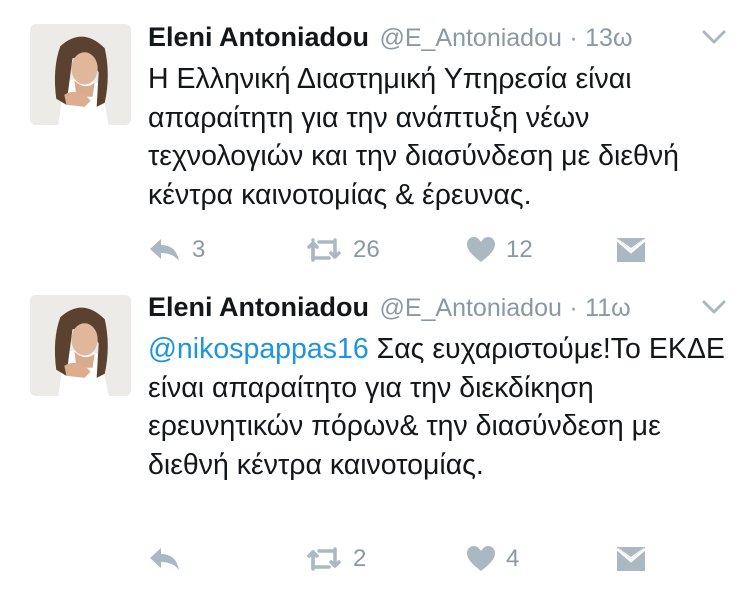  What do you see at coordinates (442, 559) in the screenshot?
I see `tweet-actions: 2 4` at bounding box center [442, 559].